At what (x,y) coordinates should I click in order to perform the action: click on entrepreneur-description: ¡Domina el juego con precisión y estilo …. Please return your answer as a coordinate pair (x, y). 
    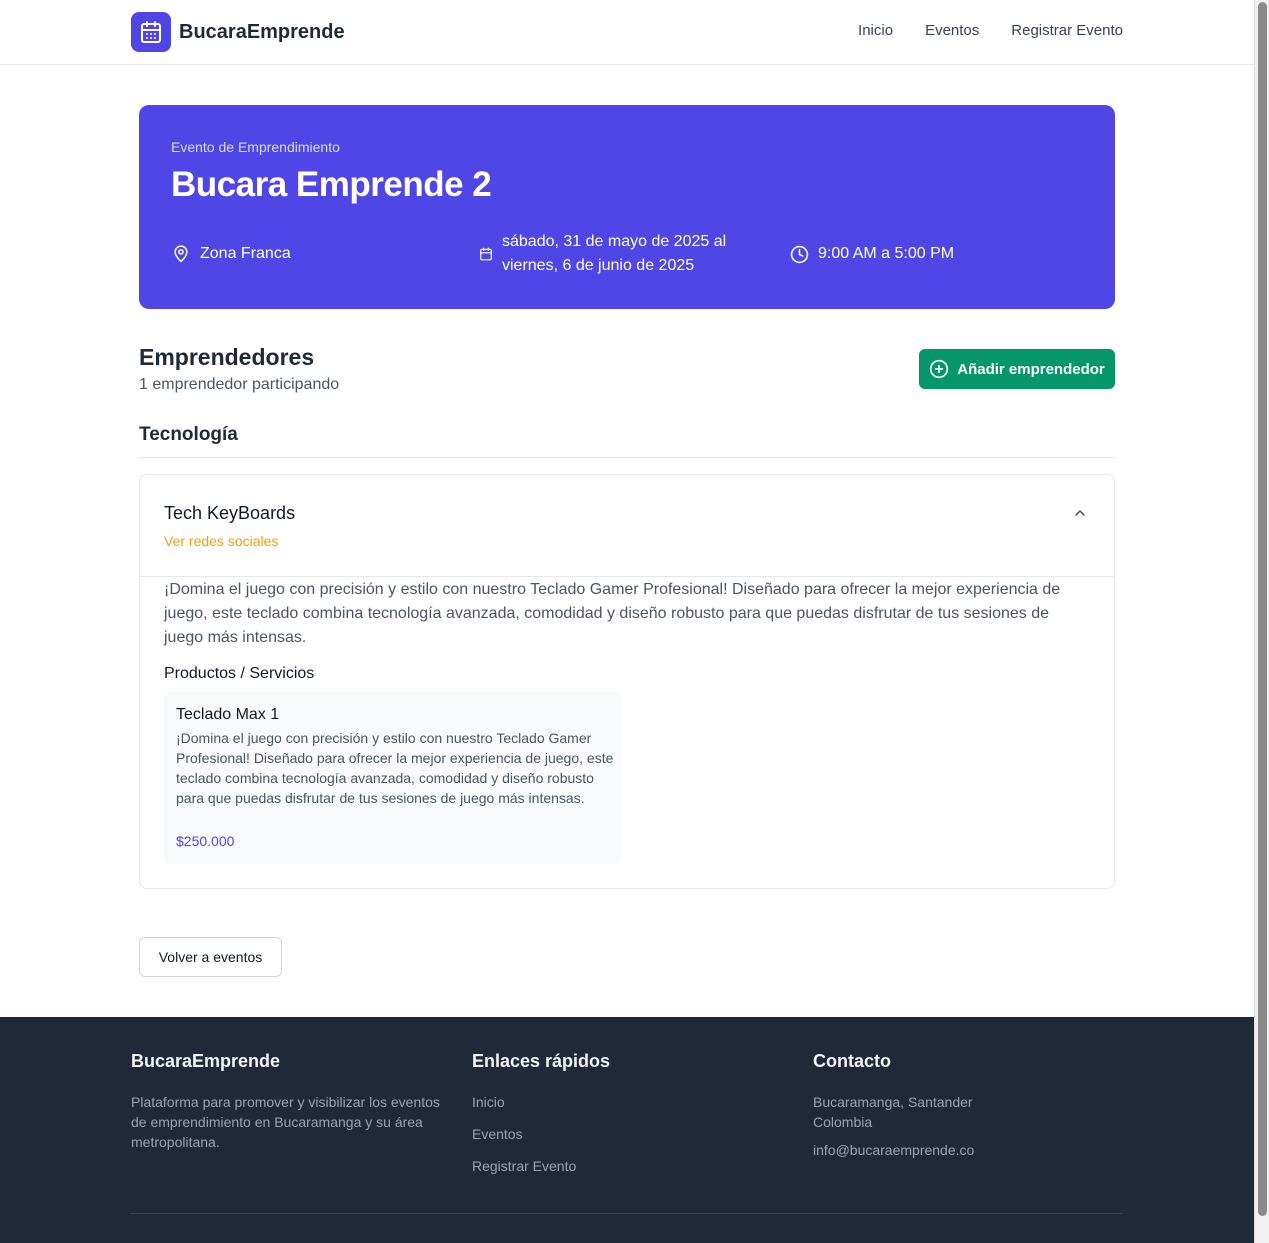
    Looking at the image, I should click on (612, 613).